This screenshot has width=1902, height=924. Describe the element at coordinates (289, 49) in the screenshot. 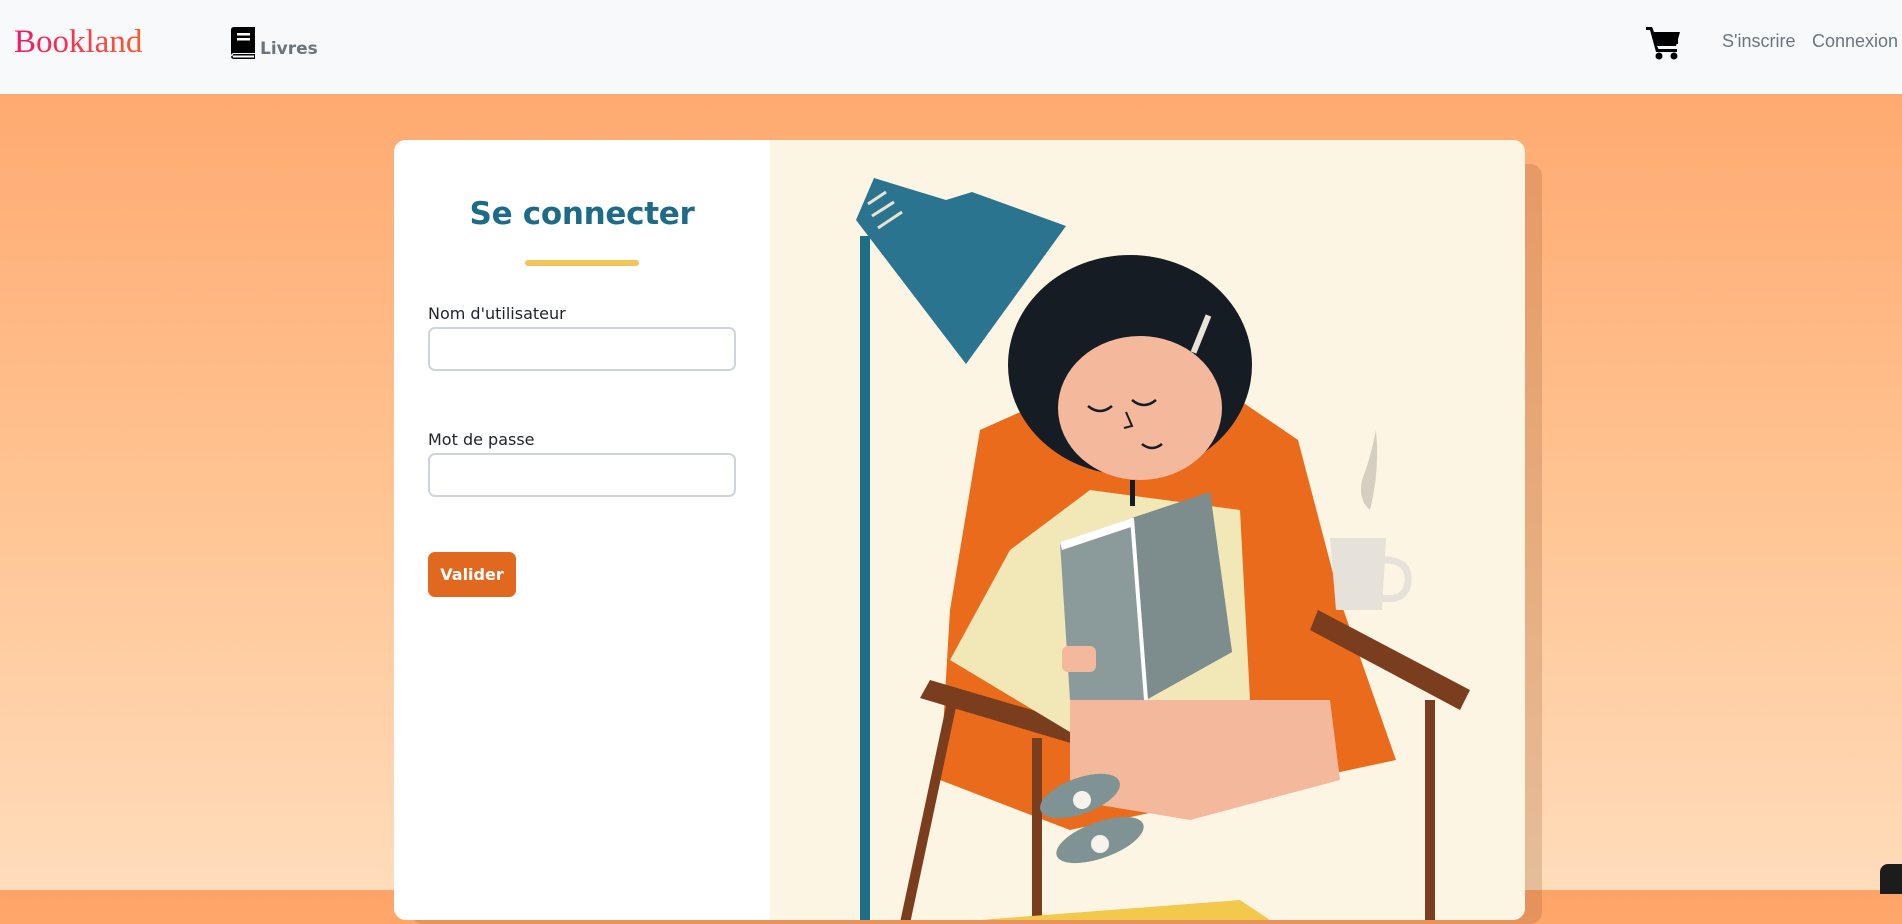

I see `nav-books-label: Livres` at that location.